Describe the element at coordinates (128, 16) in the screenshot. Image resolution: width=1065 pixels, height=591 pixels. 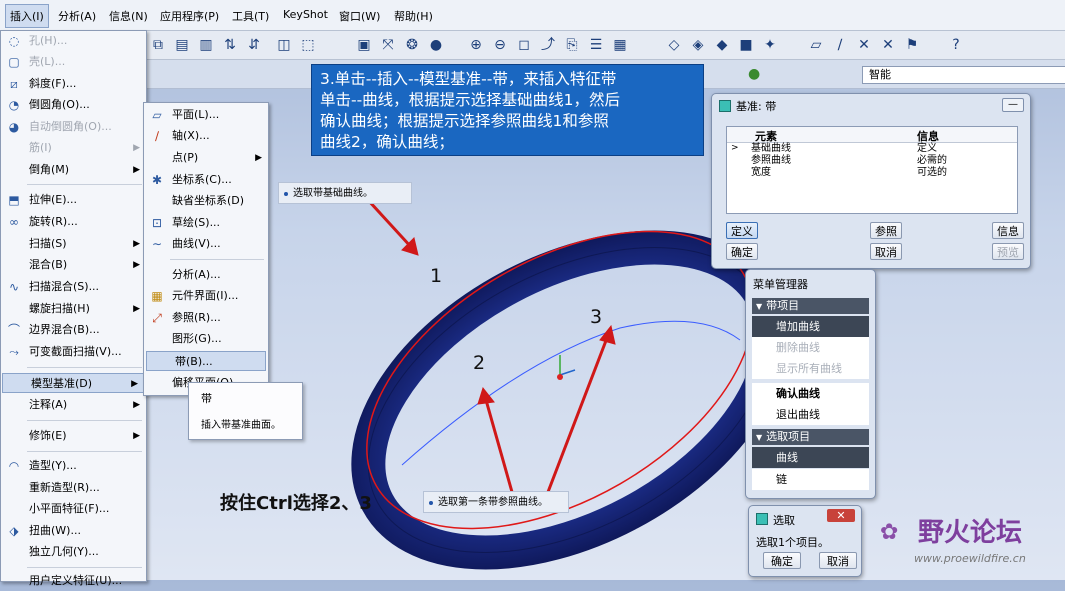
I see `menu-info: 信息(N)` at that location.